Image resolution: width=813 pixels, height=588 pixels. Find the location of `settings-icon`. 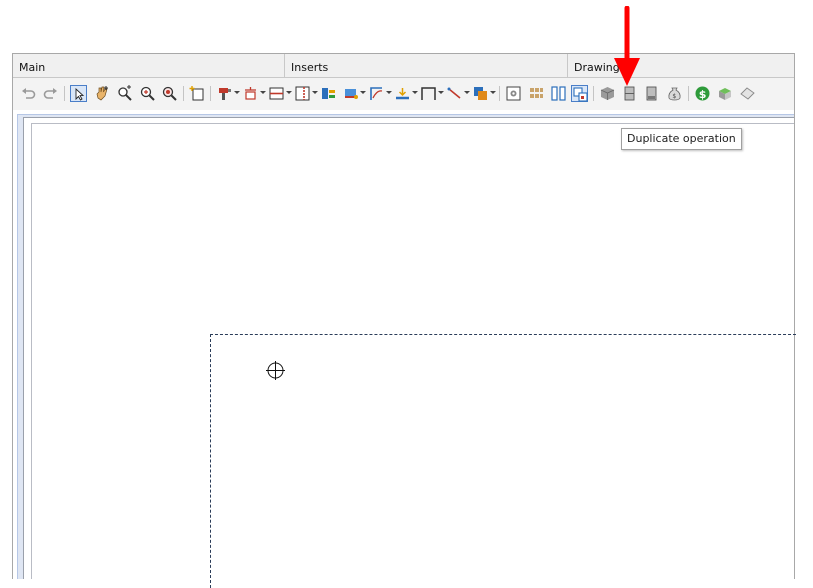

settings-icon is located at coordinates (513, 93).